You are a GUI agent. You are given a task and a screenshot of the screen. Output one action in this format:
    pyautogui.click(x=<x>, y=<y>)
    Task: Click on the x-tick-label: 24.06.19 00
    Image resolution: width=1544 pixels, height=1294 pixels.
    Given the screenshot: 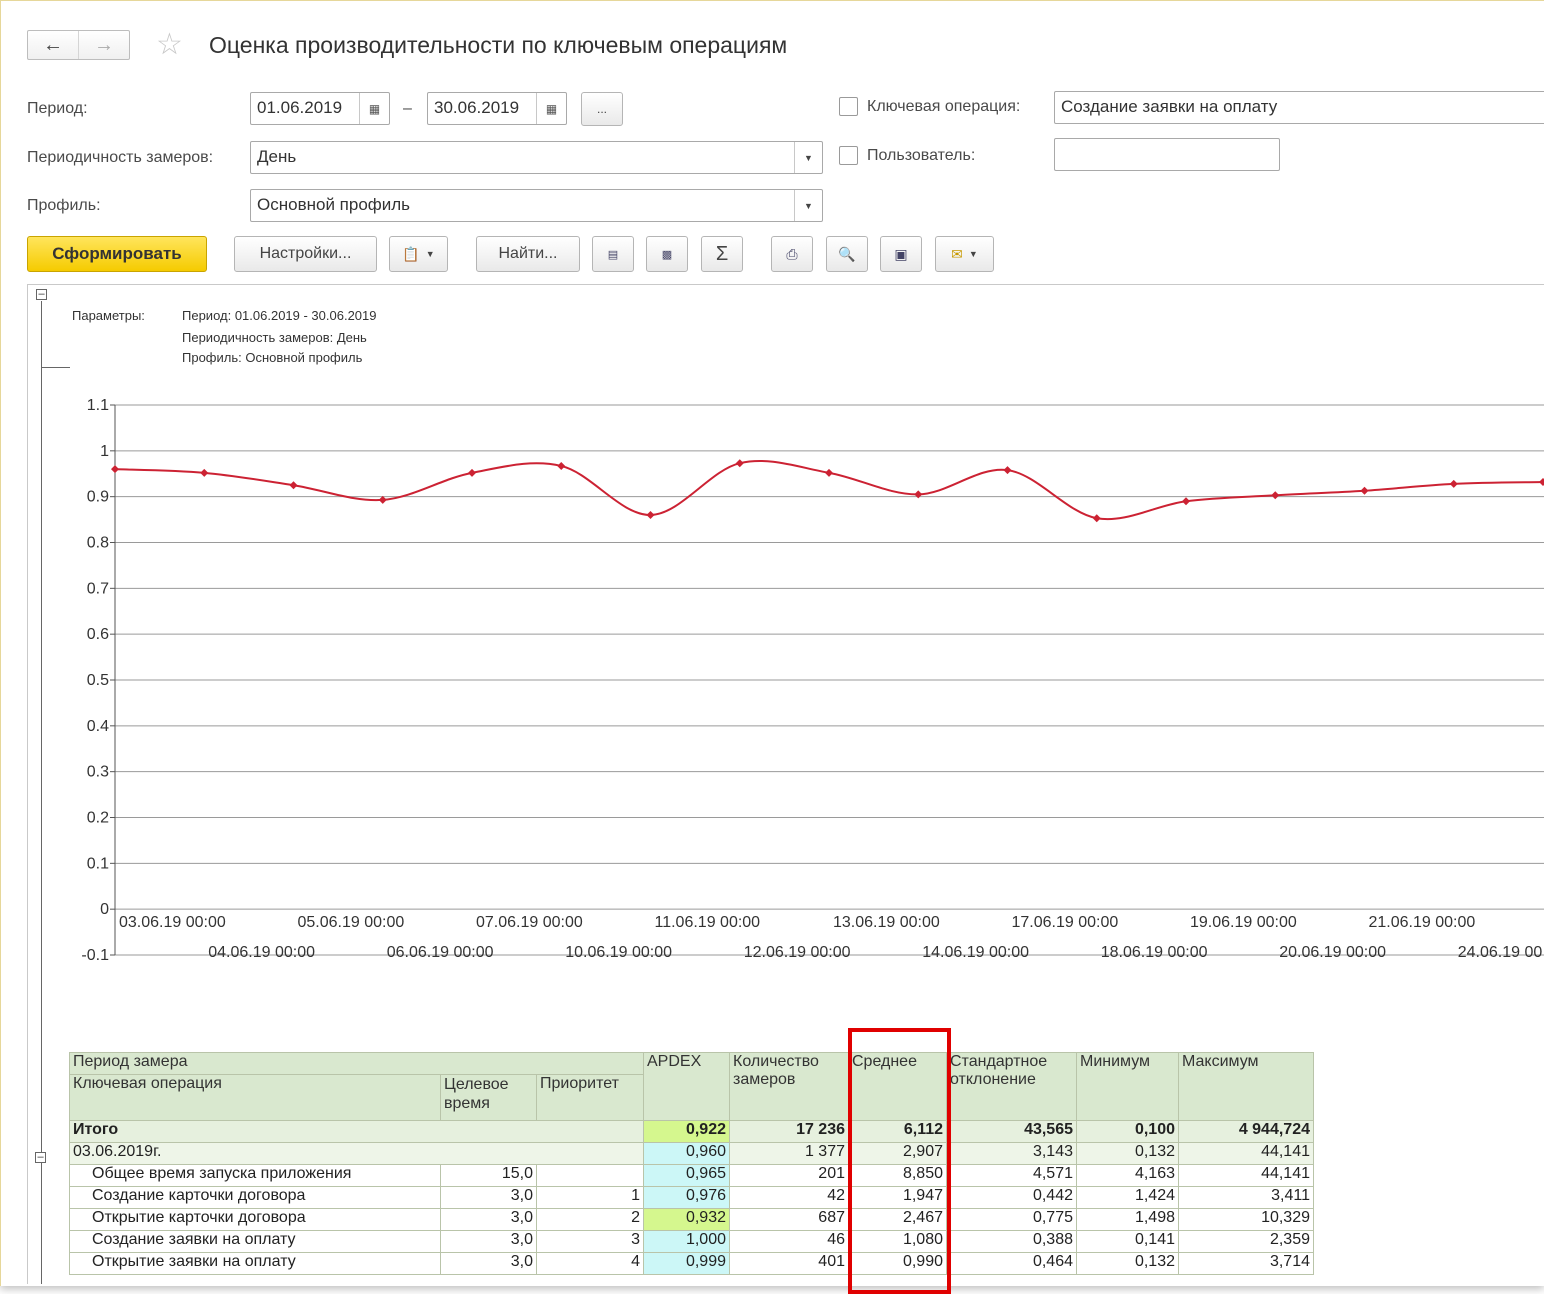 What is the action you would take?
    pyautogui.click(x=1500, y=952)
    